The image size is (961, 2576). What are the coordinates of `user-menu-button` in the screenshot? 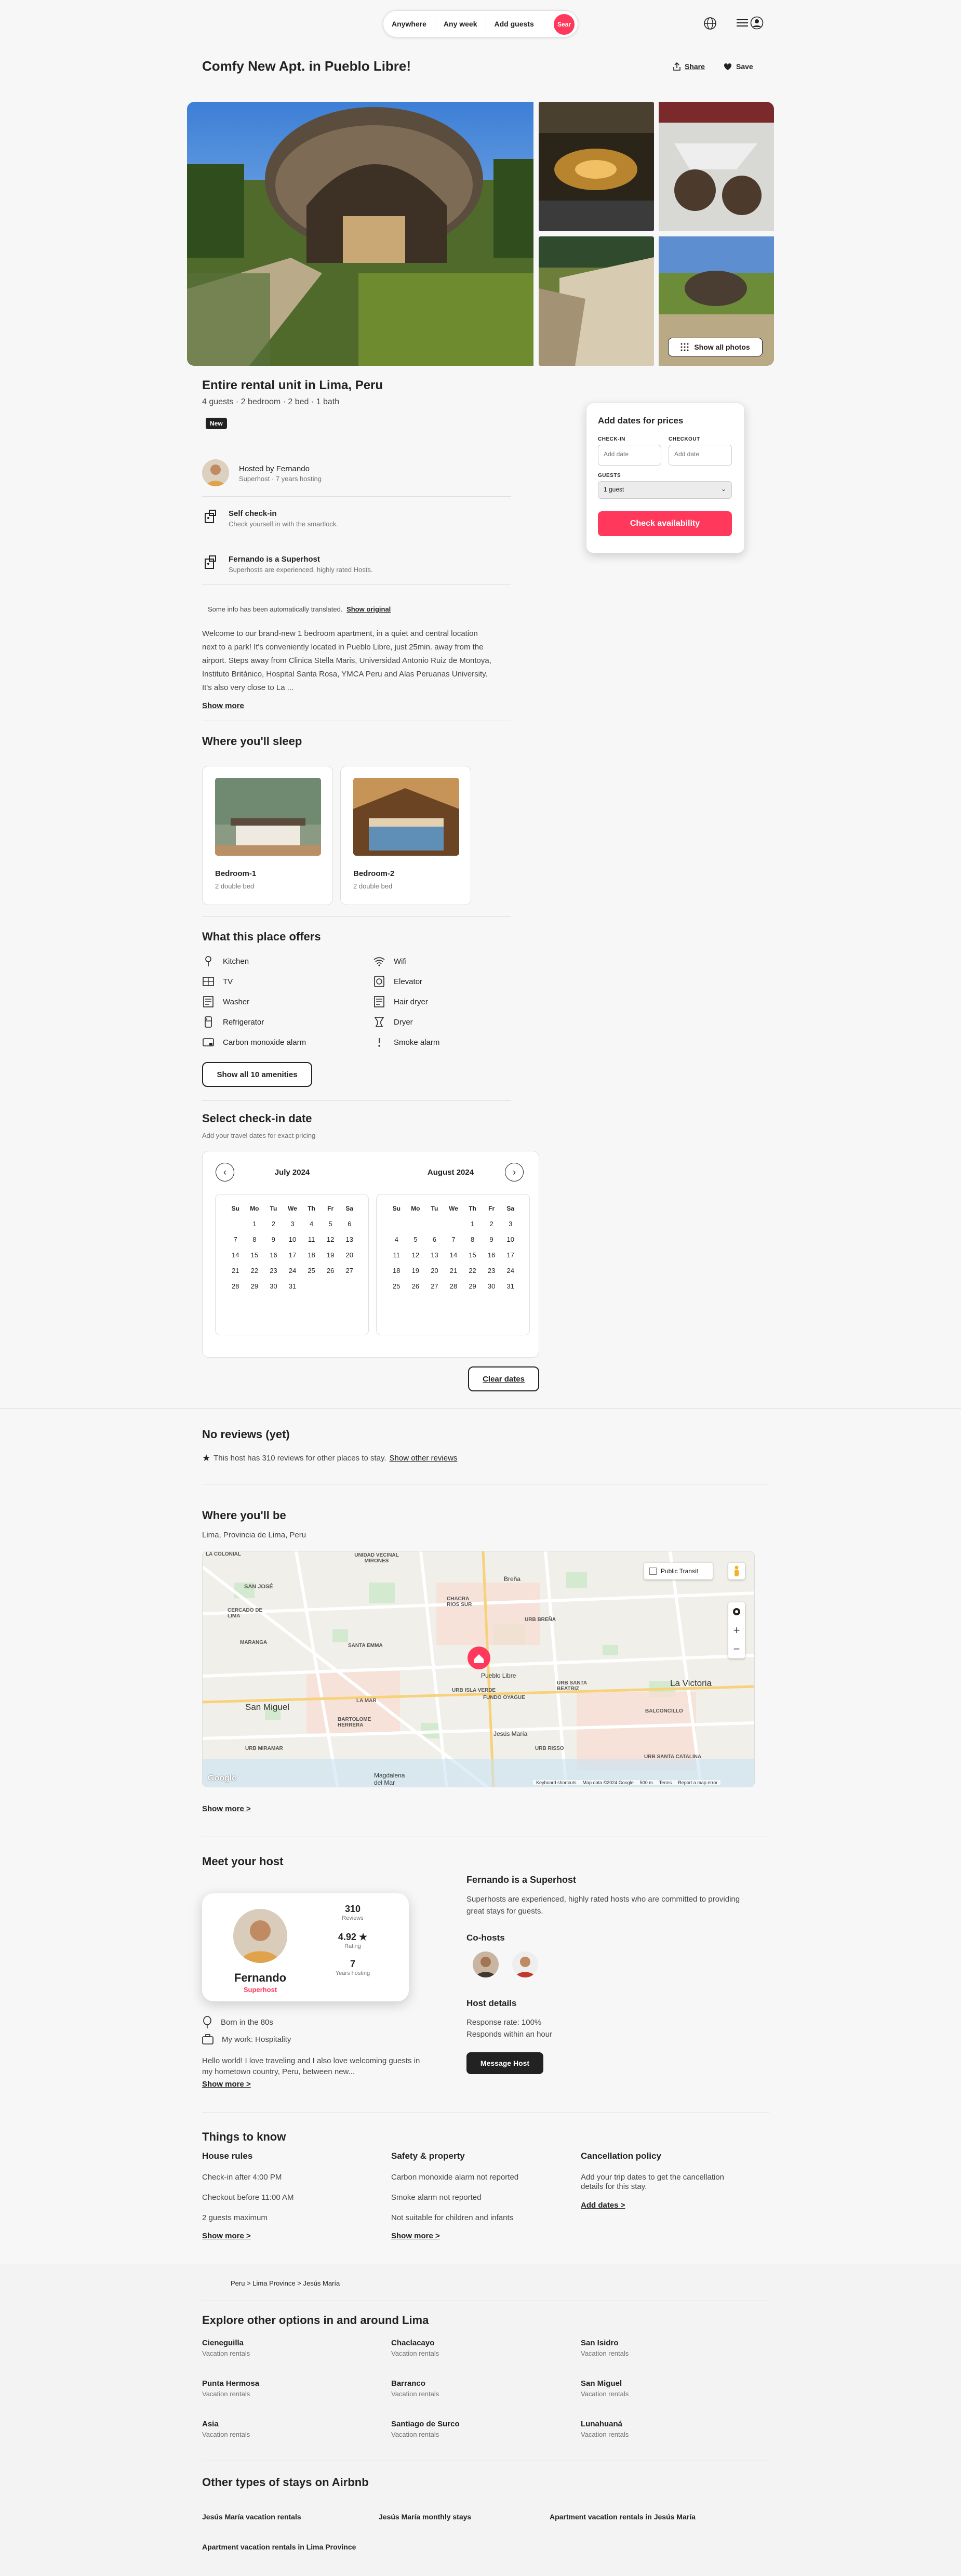 It's located at (750, 23).